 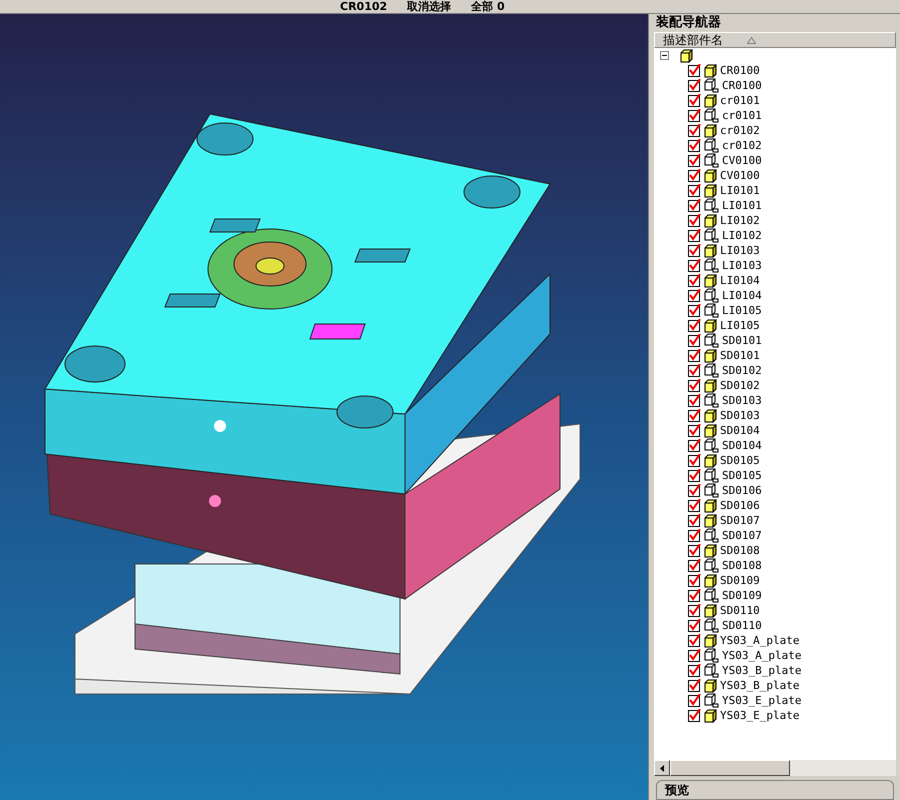 I want to click on solid-cube-icon, so click(x=686, y=55).